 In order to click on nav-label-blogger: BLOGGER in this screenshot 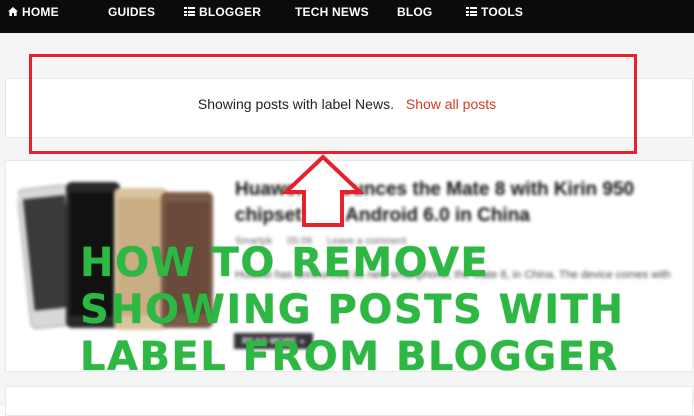, I will do `click(230, 12)`.